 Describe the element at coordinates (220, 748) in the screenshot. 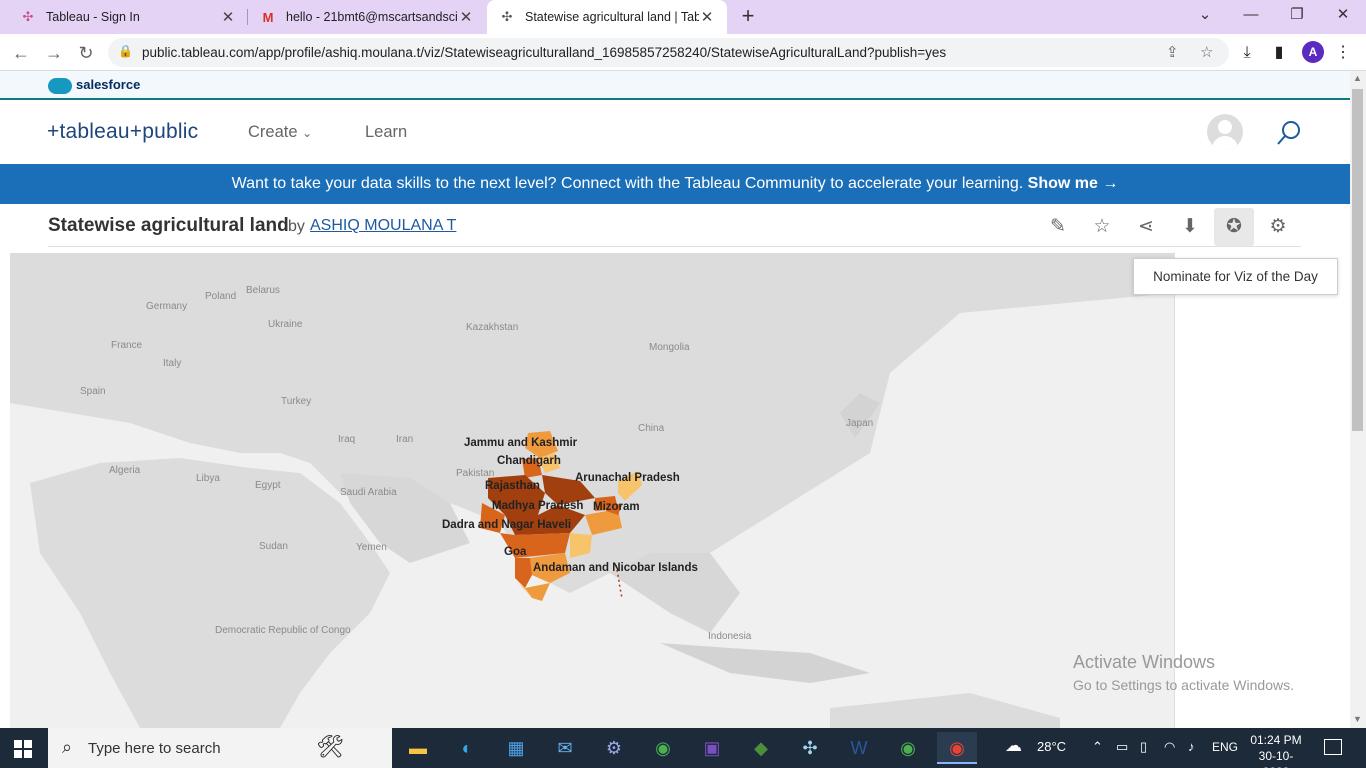

I see `taskbar-search: ⌕ Type here to search 🛠` at that location.